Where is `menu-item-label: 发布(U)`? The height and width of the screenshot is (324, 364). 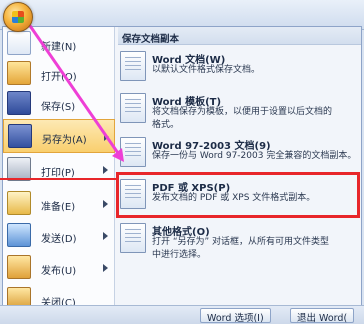
menu-item-label: 发布(U) is located at coordinates (59, 271).